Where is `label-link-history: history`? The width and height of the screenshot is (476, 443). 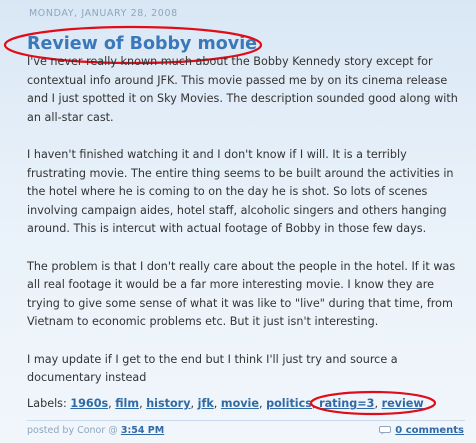 label-link-history: history is located at coordinates (168, 403).